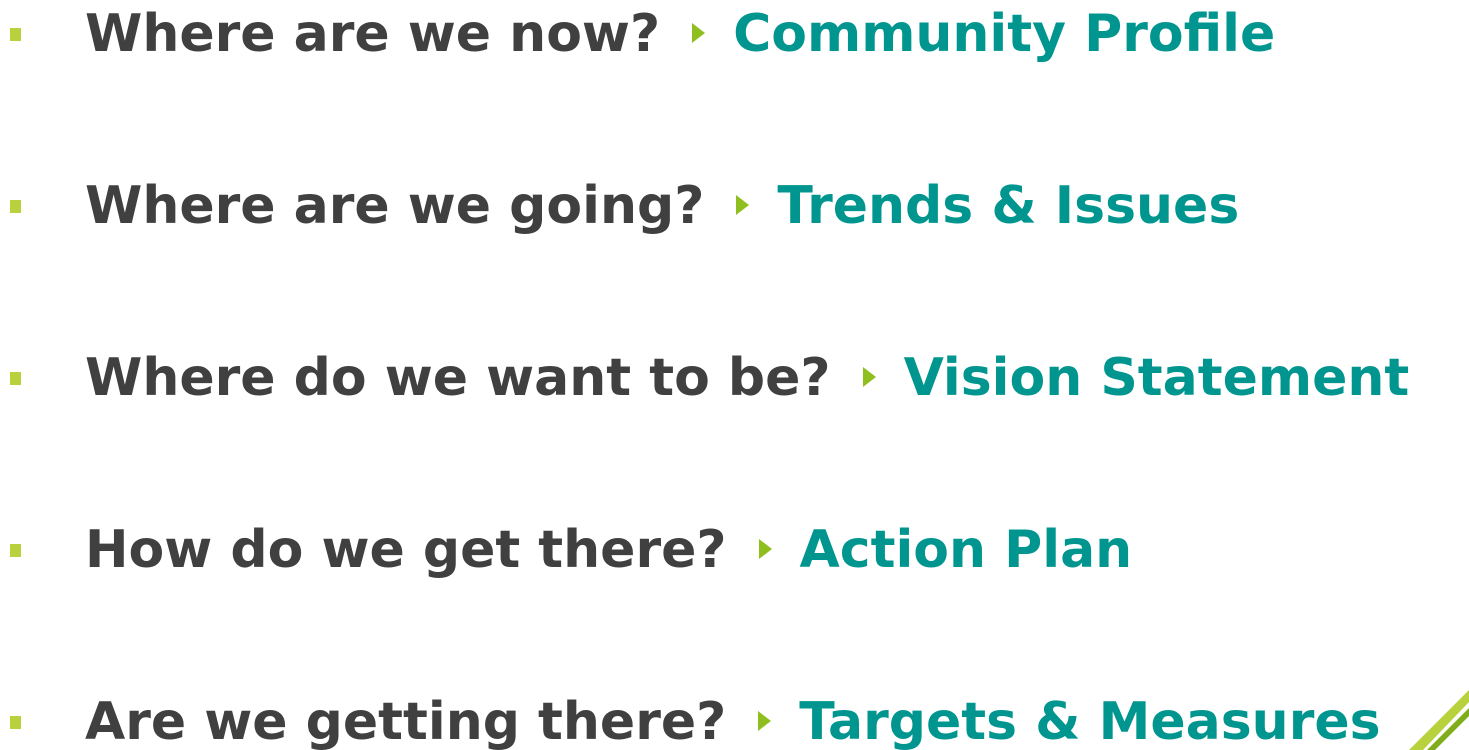 This screenshot has width=1469, height=750. Describe the element at coordinates (373, 34) in the screenshot. I see `question-text: Where are we now?` at that location.